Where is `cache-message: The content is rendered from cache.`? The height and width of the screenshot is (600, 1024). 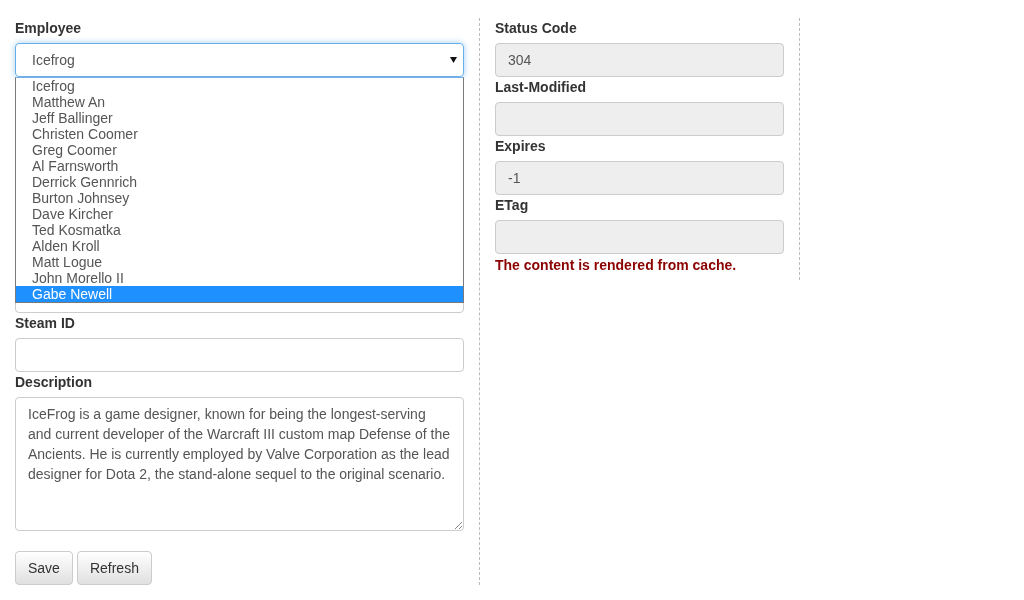 cache-message: The content is rendered from cache. is located at coordinates (616, 265).